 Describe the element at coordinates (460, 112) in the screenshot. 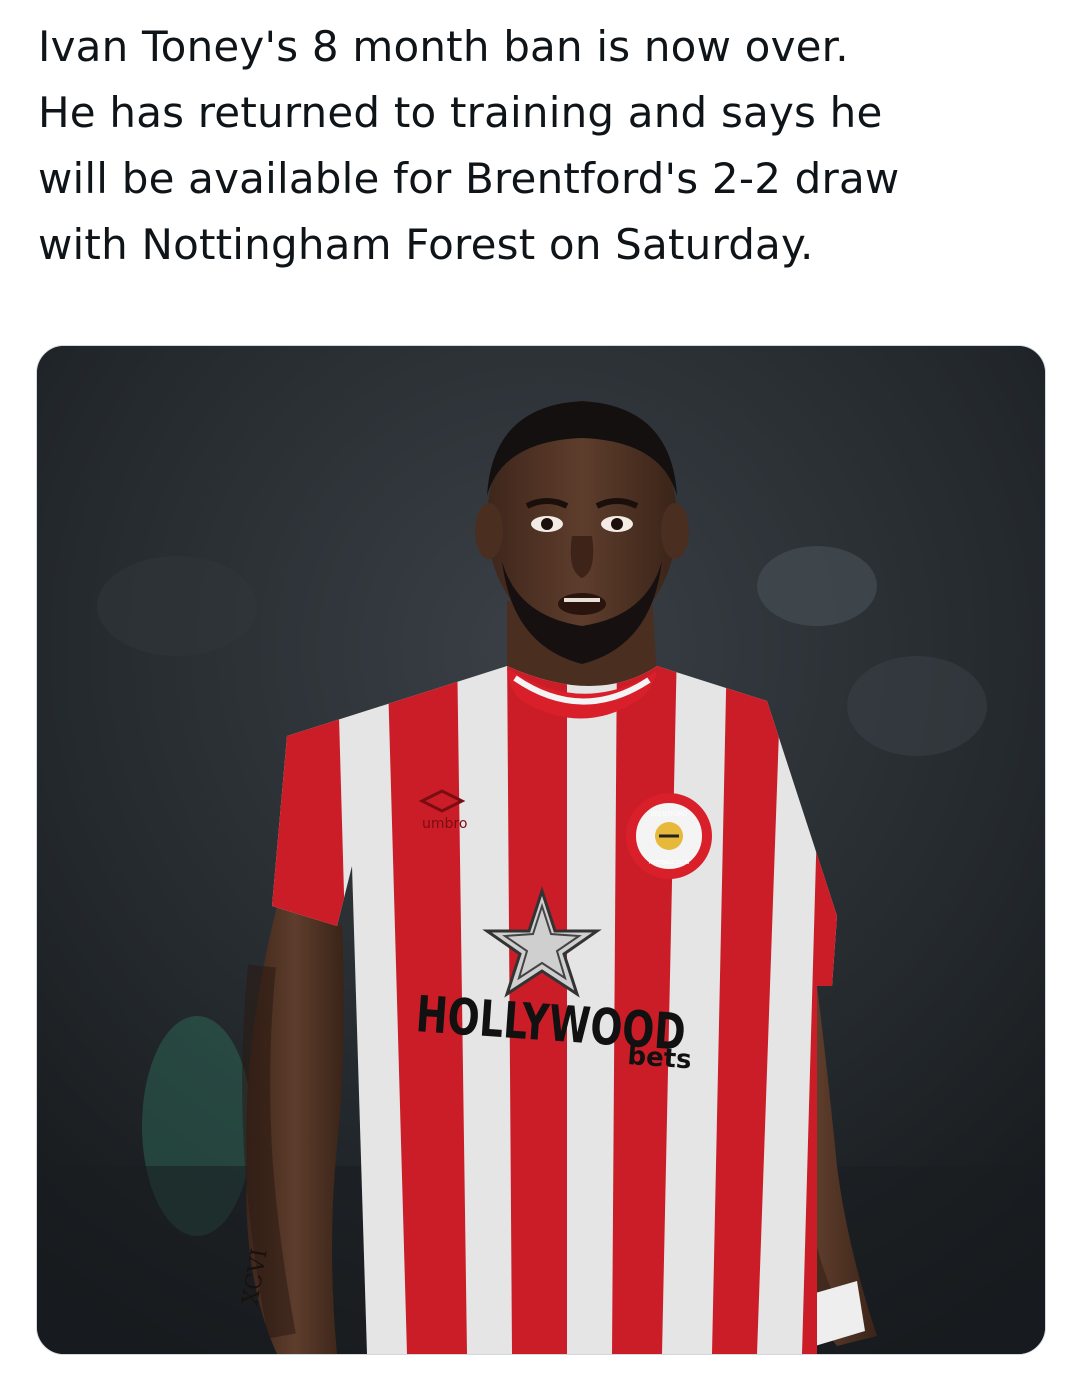

I see `tweet-text-line: He has returned to training and says he` at that location.